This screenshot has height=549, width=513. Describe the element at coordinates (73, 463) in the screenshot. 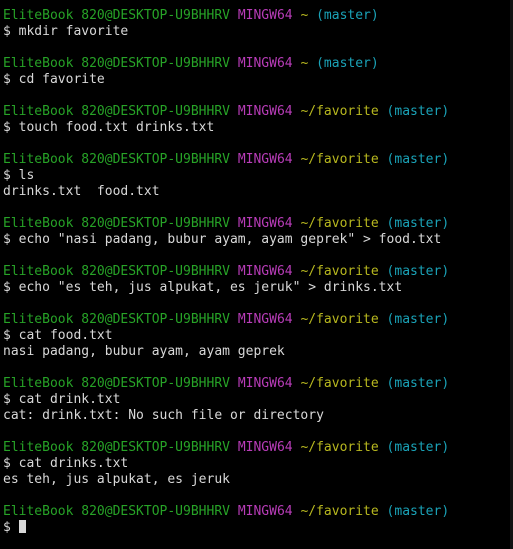

I see `command-text: cat drinks.txt` at that location.